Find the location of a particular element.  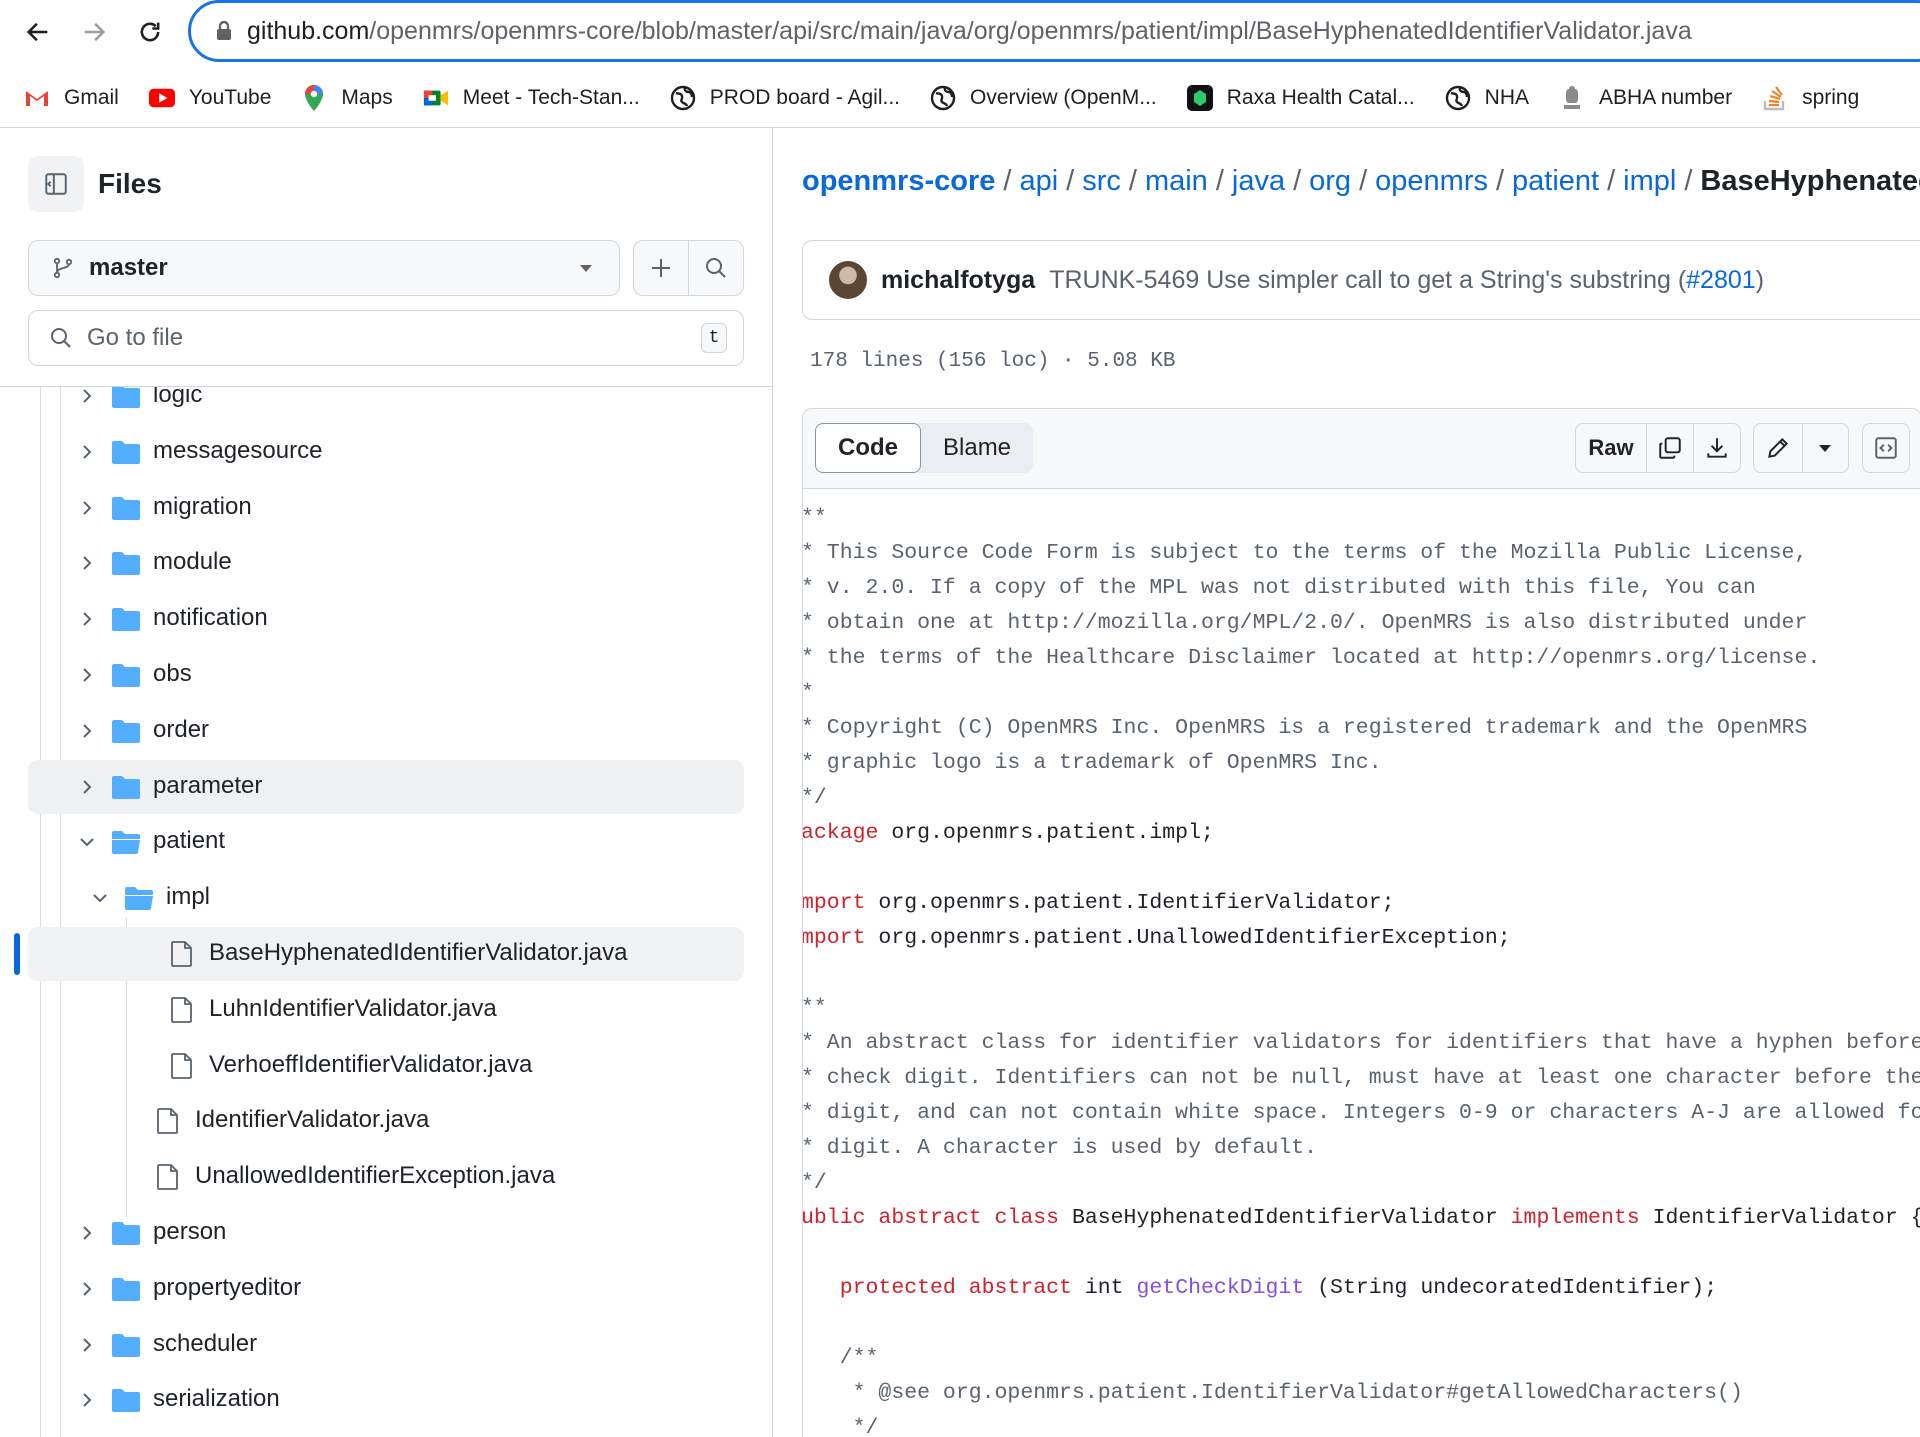

code-token: BaseHyphenatedIdentifierValidator is located at coordinates (1284, 1218).